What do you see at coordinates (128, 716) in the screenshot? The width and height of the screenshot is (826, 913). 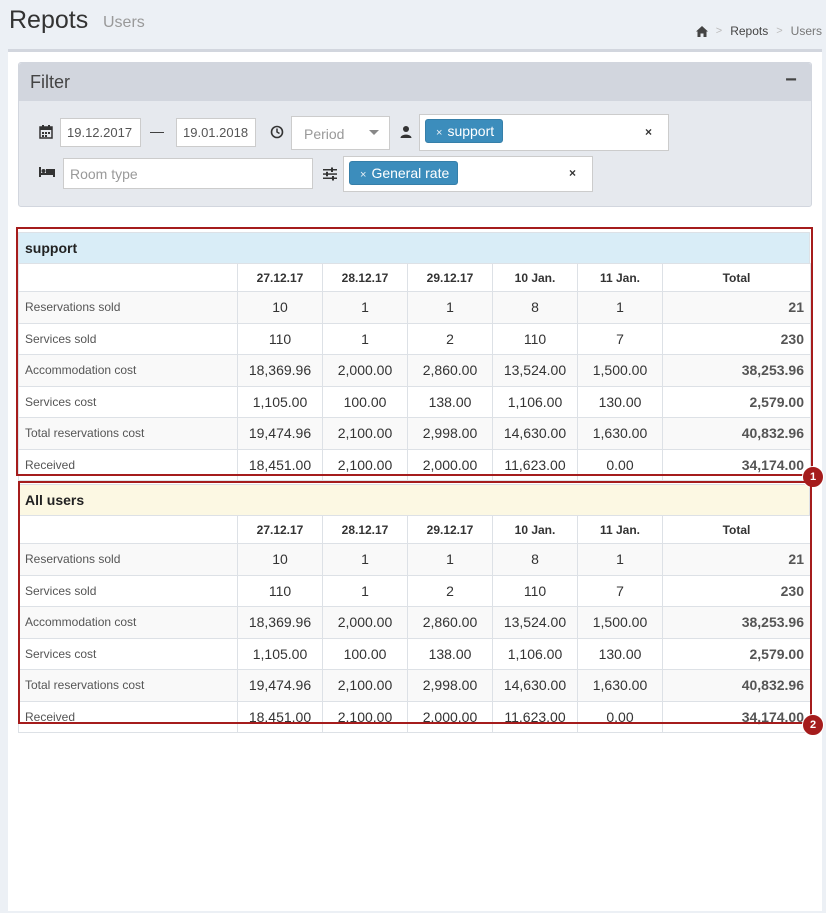 I see `row-label: Received` at bounding box center [128, 716].